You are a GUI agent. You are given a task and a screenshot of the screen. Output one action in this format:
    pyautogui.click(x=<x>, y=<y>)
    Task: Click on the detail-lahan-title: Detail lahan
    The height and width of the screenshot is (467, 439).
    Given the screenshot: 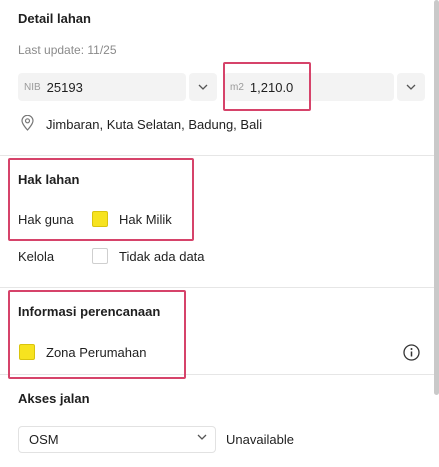 What is the action you would take?
    pyautogui.click(x=54, y=18)
    